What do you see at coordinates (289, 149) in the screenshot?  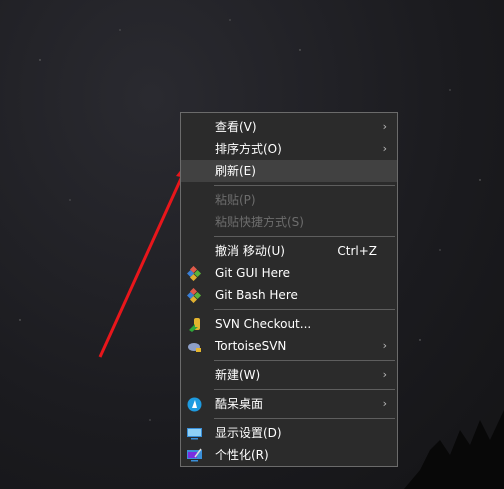 I see `menu-item-sort: 排序方式(O) ›` at bounding box center [289, 149].